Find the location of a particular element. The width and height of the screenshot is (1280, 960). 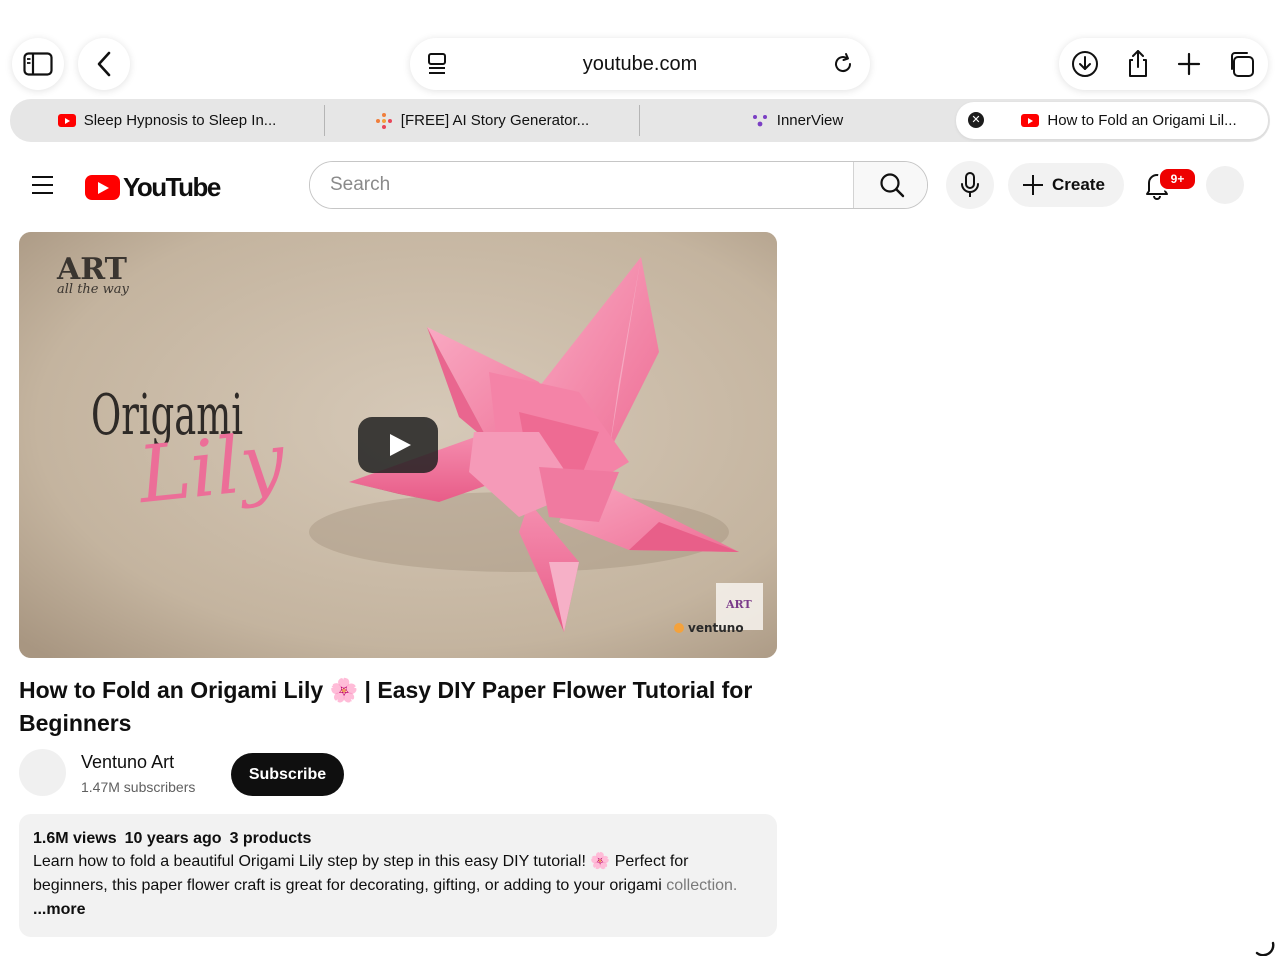

back-button is located at coordinates (104, 64).